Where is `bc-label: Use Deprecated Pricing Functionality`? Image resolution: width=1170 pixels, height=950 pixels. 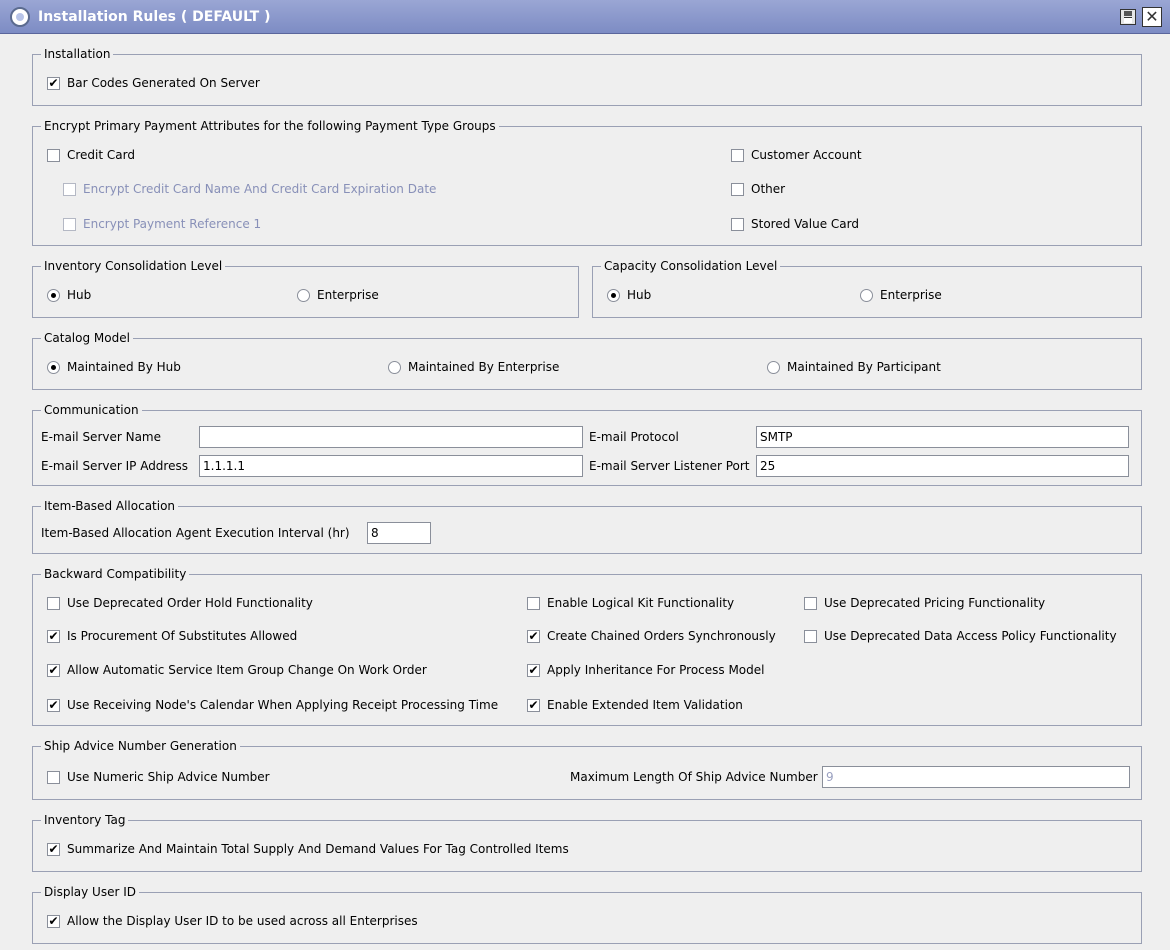 bc-label: Use Deprecated Pricing Functionality is located at coordinates (935, 603).